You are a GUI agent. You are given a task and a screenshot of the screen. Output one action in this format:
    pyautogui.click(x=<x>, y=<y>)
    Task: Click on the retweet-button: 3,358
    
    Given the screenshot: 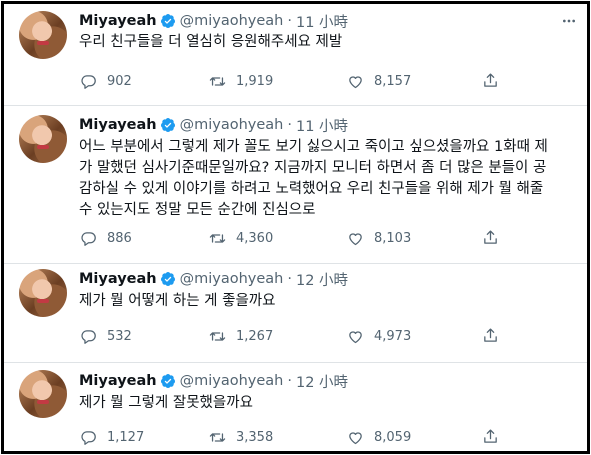 What is the action you would take?
    pyautogui.click(x=241, y=437)
    